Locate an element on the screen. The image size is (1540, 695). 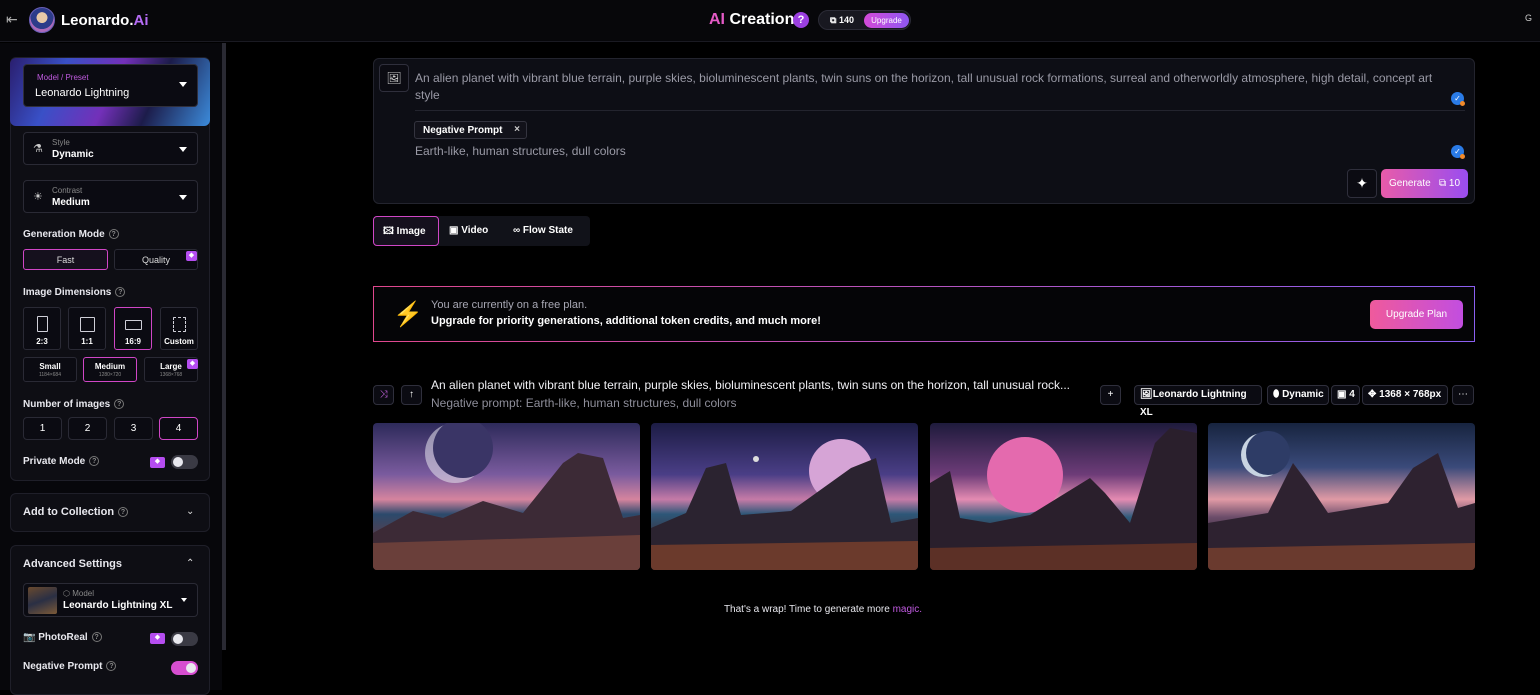
image-guidance-icon: 🖼 is located at coordinates (394, 78).